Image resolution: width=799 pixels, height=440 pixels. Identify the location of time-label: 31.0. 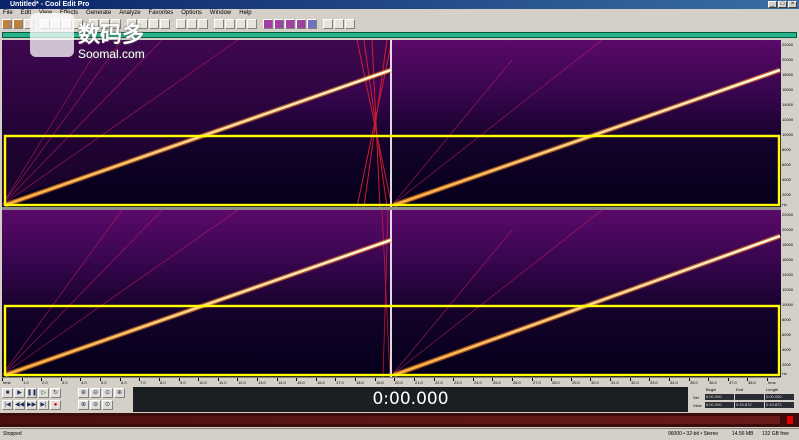
(615, 382).